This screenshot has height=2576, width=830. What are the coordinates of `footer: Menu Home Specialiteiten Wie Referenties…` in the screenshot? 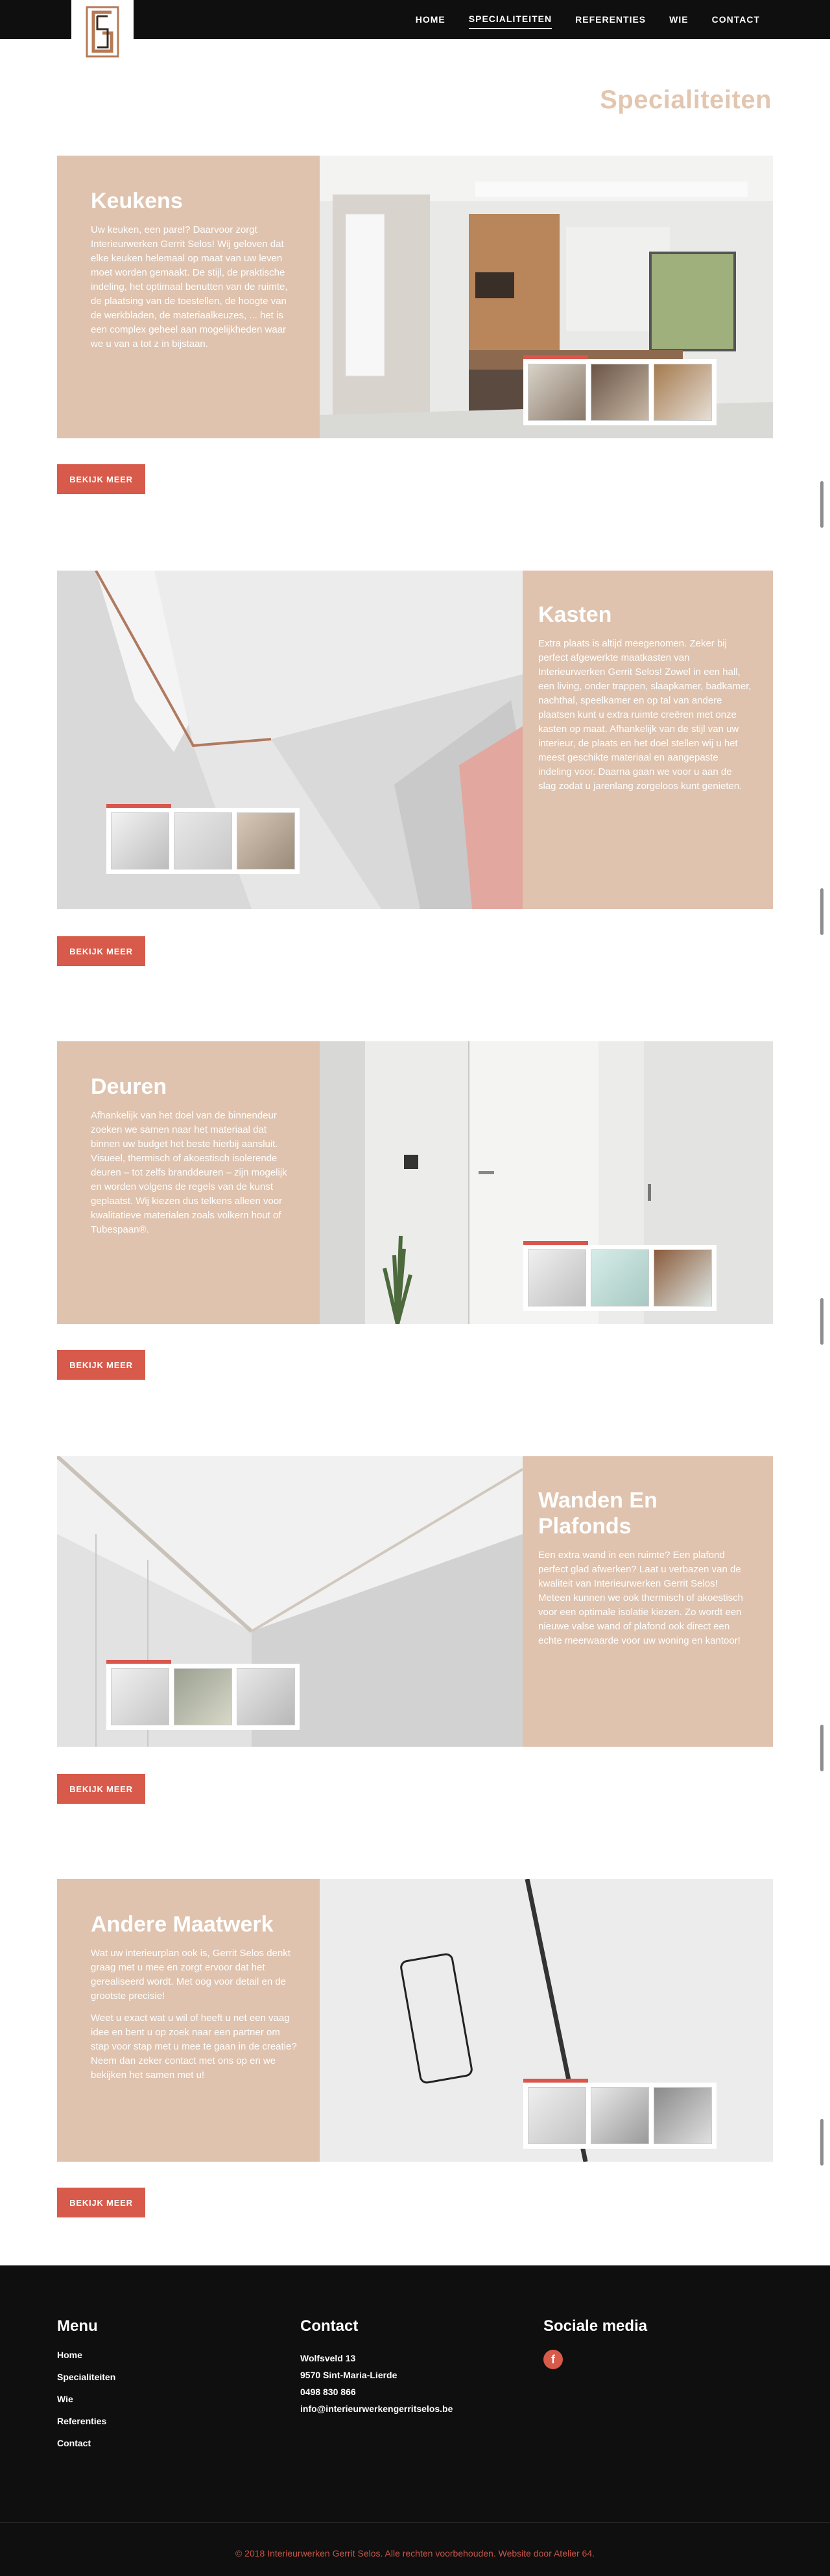 It's located at (415, 2420).